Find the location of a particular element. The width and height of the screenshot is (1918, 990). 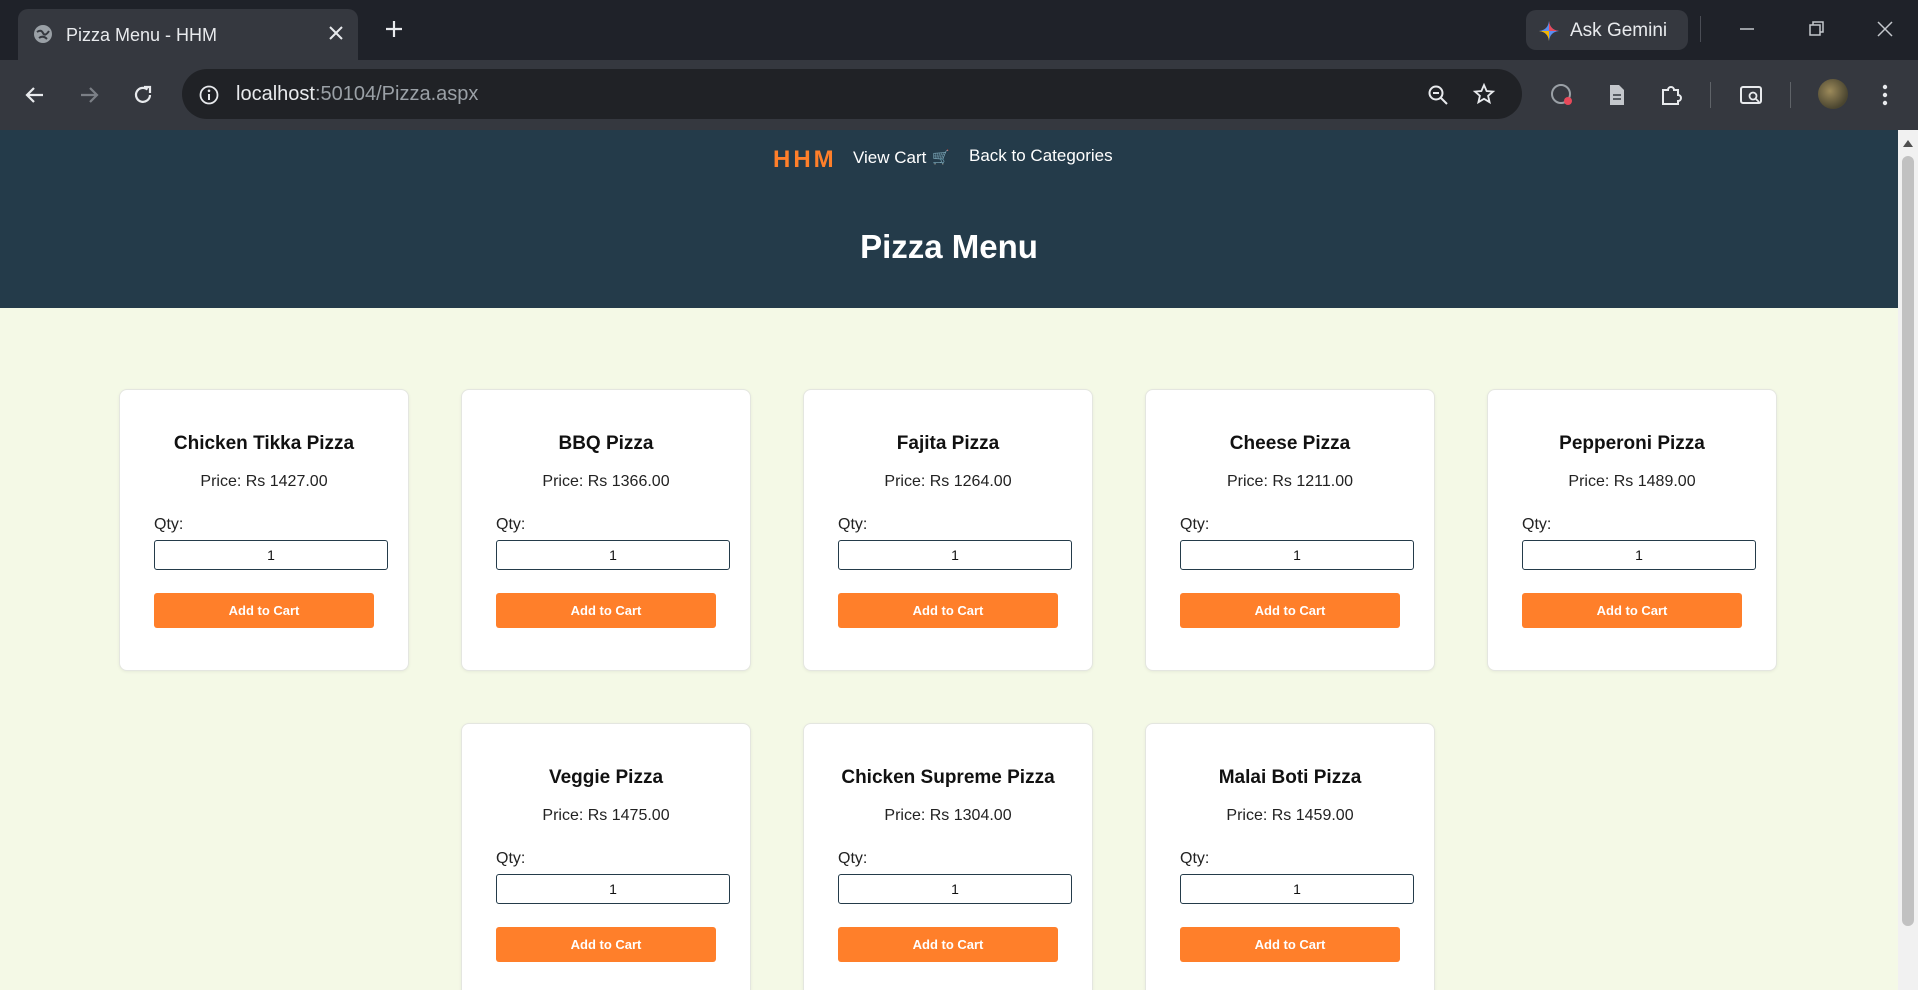

product-price: Price: Rs 1304.00 is located at coordinates (948, 815).